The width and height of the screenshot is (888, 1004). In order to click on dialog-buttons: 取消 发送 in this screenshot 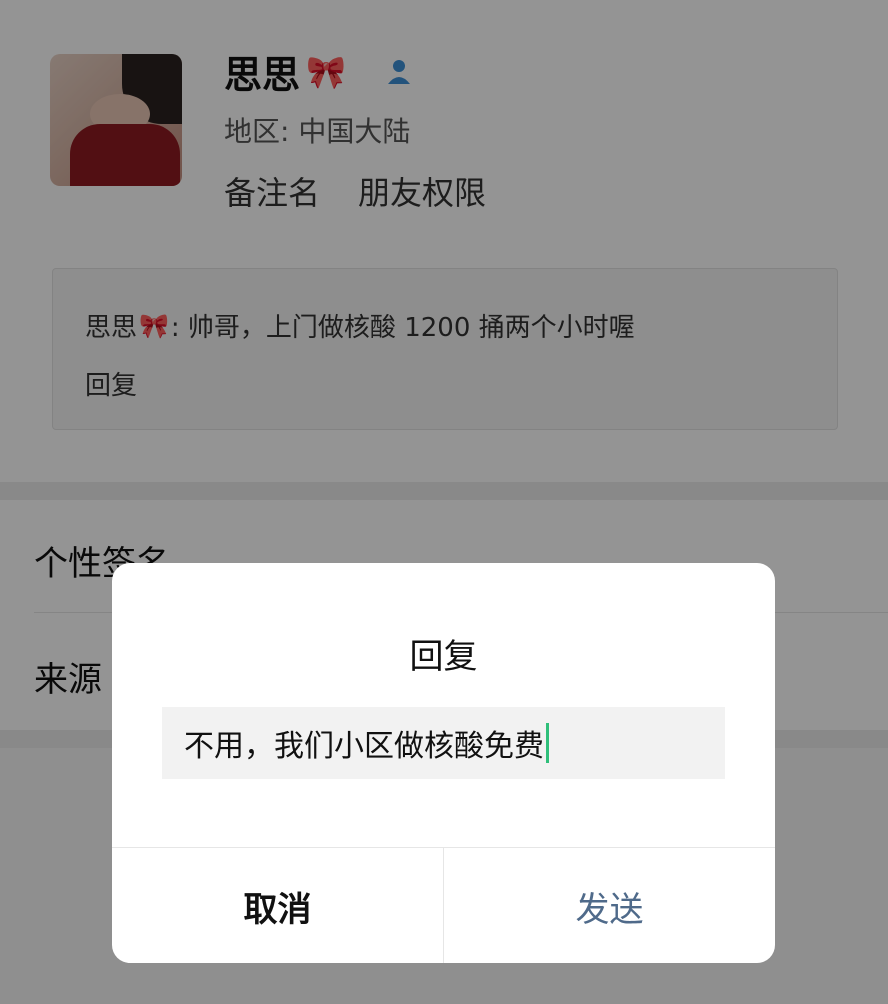, I will do `click(443, 905)`.